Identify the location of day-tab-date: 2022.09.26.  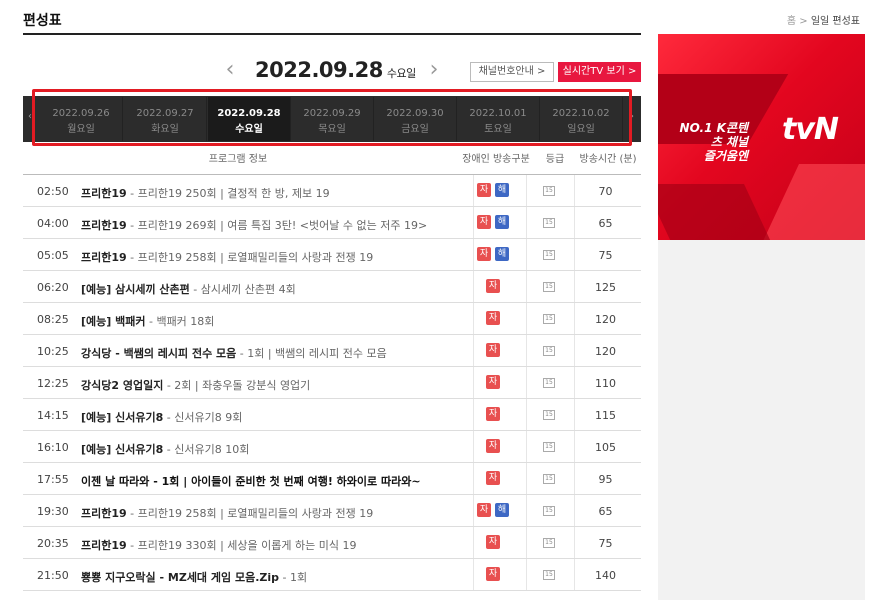
(81, 113).